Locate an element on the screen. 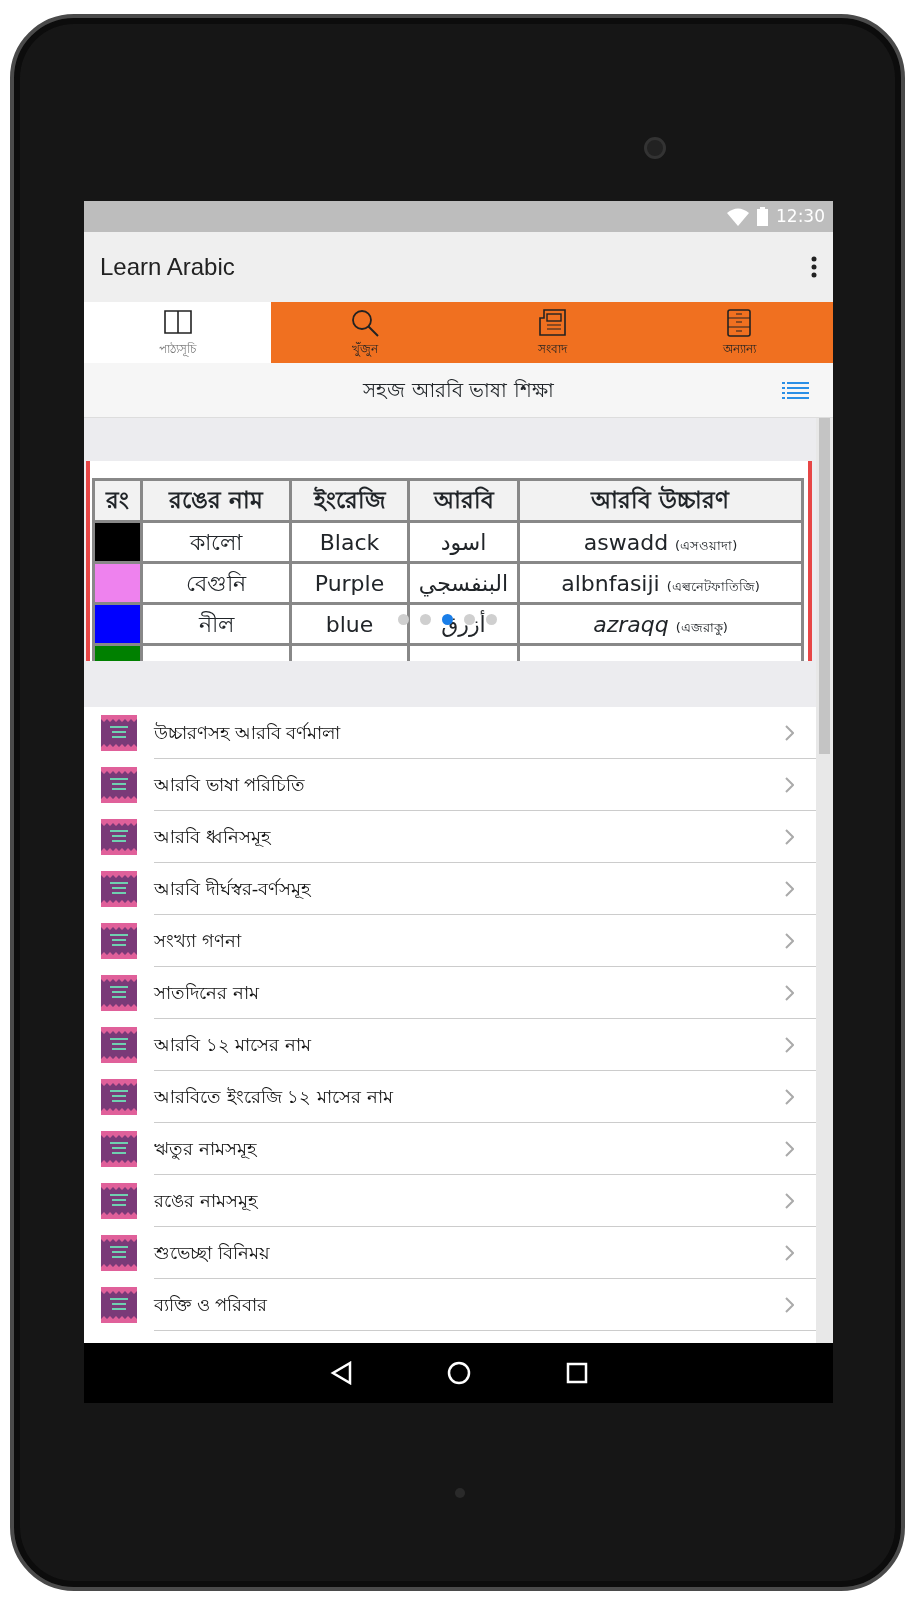 Image resolution: width=915 pixels, height=1599 pixels. list-item-title: সাতদিনের নাম is located at coordinates (469, 992).